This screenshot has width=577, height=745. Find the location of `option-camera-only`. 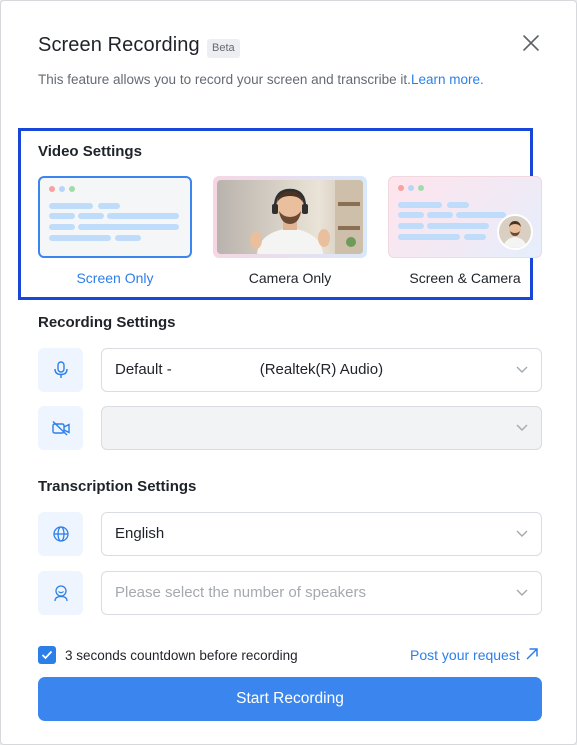

option-camera-only is located at coordinates (290, 217).